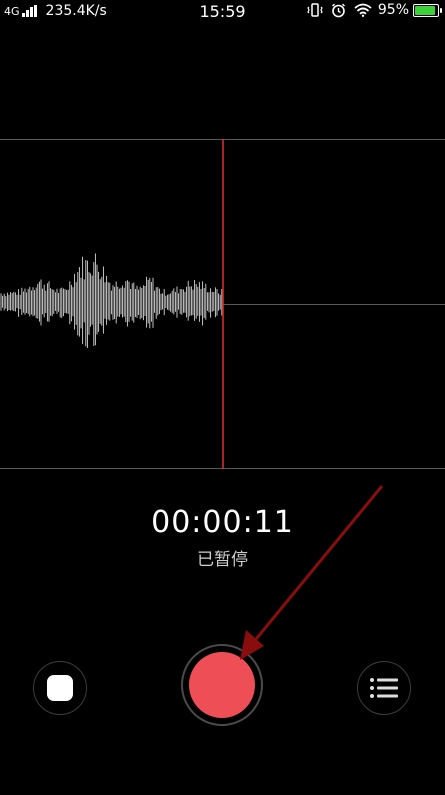 This screenshot has height=795, width=445. What do you see at coordinates (425, 10) in the screenshot?
I see `battery-fill` at bounding box center [425, 10].